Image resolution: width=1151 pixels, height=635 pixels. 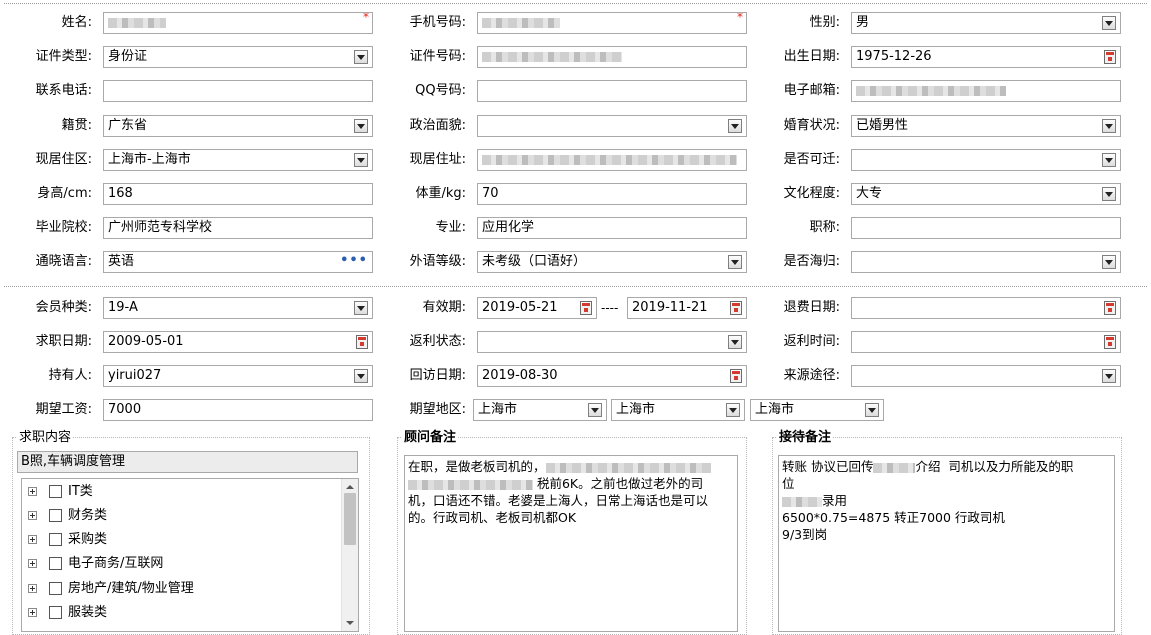 I want to click on education-select: 大专, so click(x=986, y=194).